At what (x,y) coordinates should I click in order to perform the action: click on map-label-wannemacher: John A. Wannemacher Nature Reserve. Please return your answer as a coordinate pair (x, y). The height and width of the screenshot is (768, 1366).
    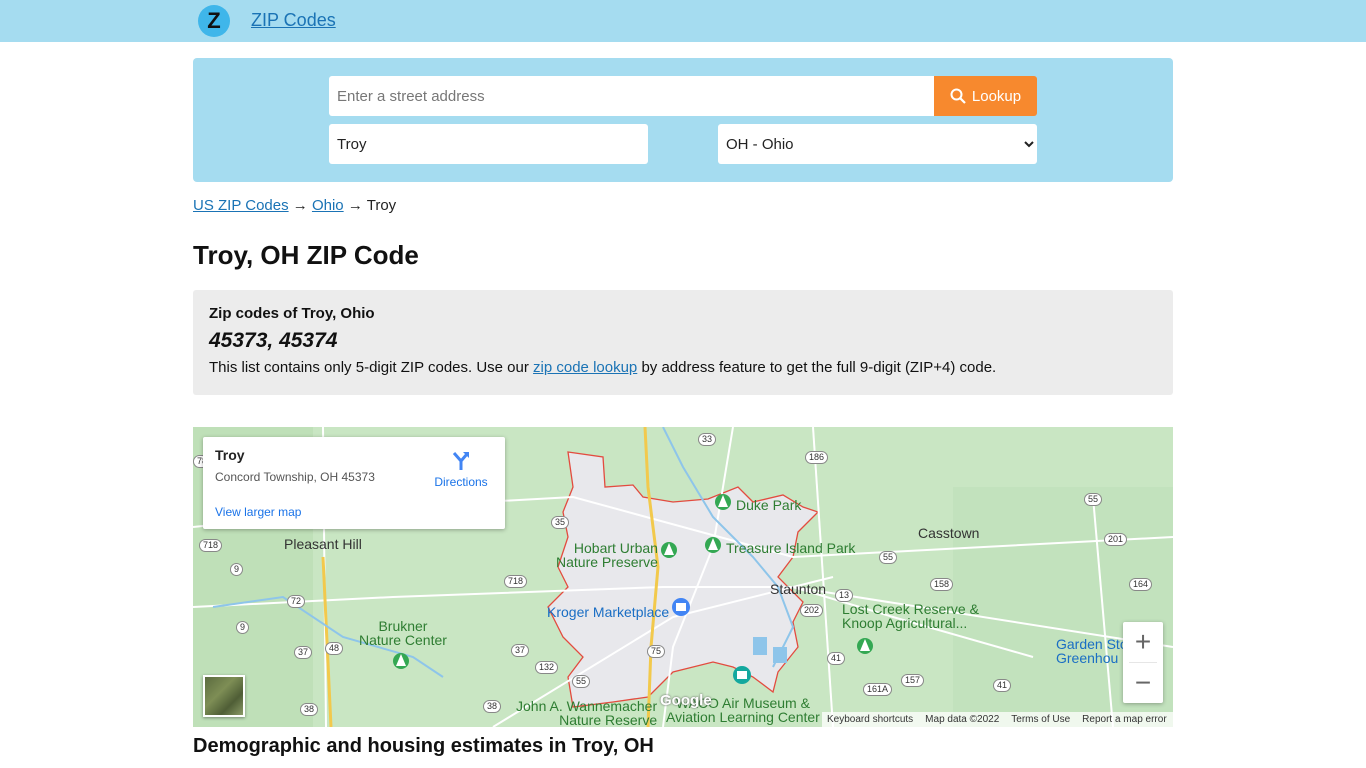
    Looking at the image, I should click on (586, 713).